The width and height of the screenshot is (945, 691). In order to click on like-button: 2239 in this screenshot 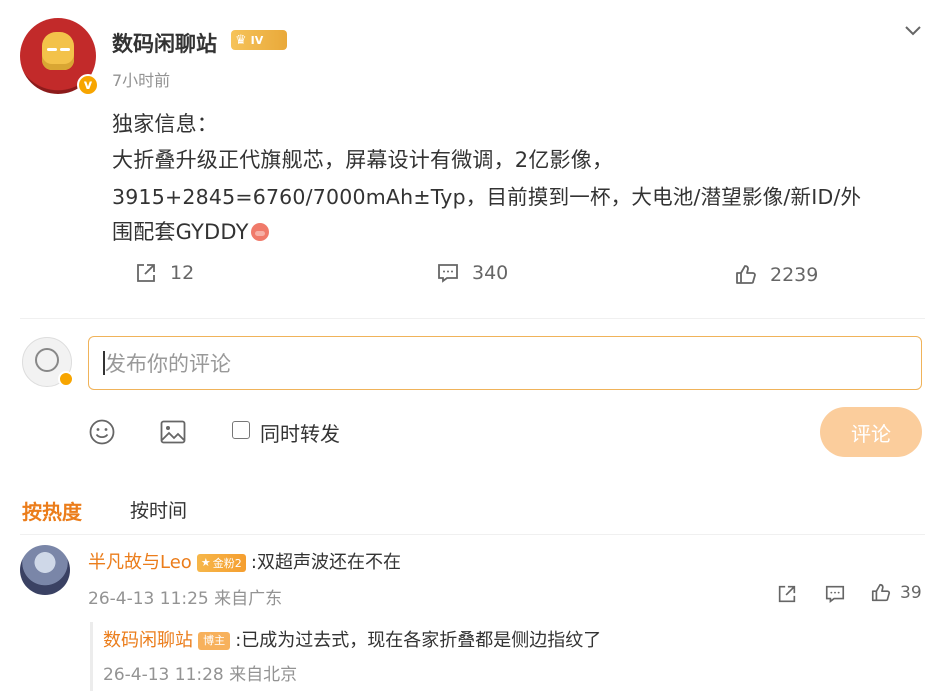, I will do `click(776, 275)`.